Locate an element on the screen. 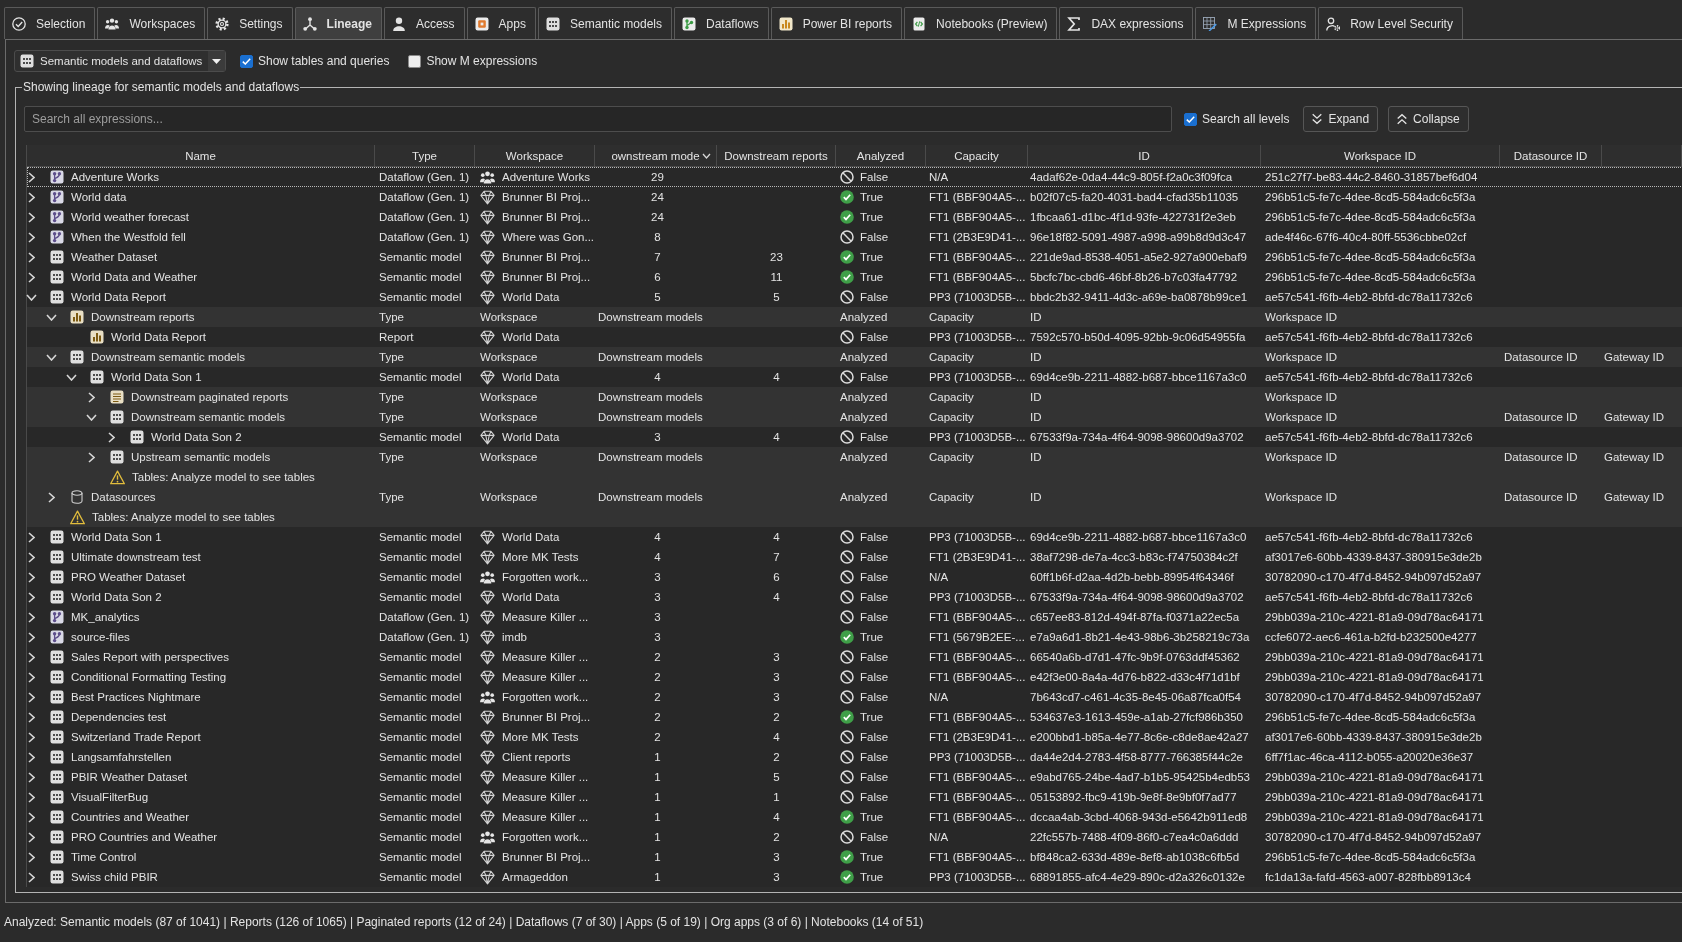 Image resolution: width=1682 pixels, height=942 pixels. column-header: Downstream reports is located at coordinates (776, 155).